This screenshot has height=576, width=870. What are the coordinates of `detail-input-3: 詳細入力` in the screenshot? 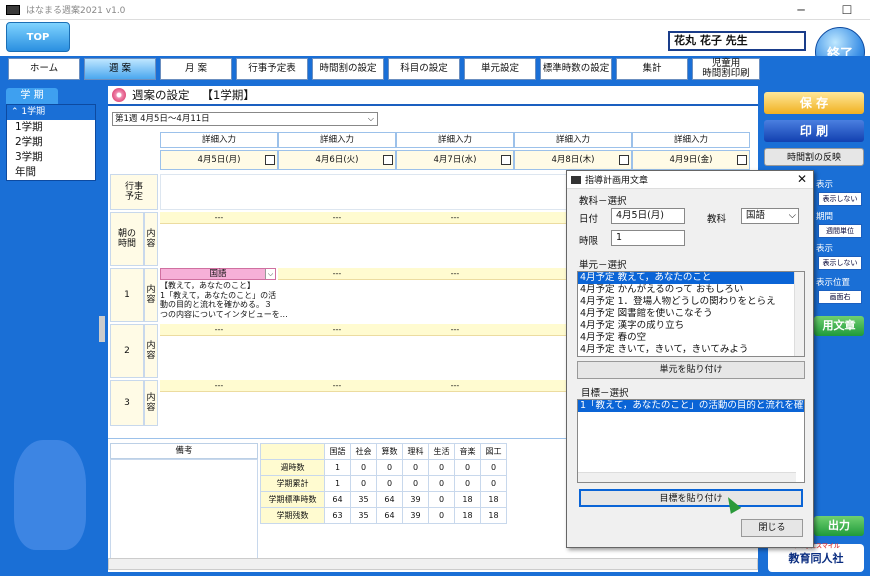 It's located at (455, 140).